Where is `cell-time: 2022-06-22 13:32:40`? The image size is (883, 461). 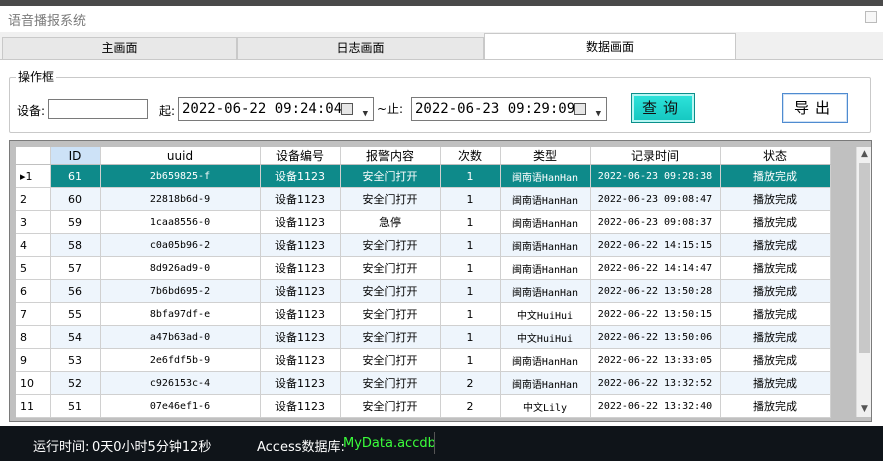
cell-time: 2022-06-22 13:32:40 is located at coordinates (655, 406).